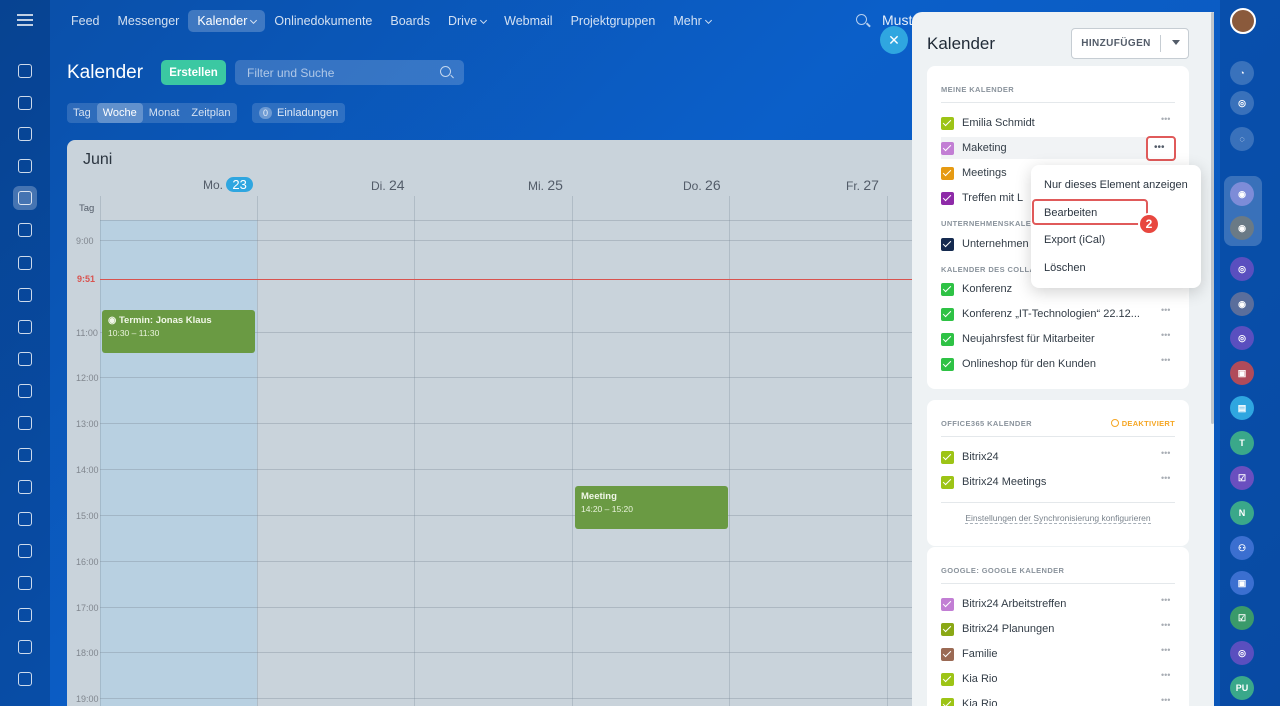 The image size is (1280, 706). Describe the element at coordinates (1058, 457) in the screenshot. I see `calendar-item: Bitrix24` at that location.